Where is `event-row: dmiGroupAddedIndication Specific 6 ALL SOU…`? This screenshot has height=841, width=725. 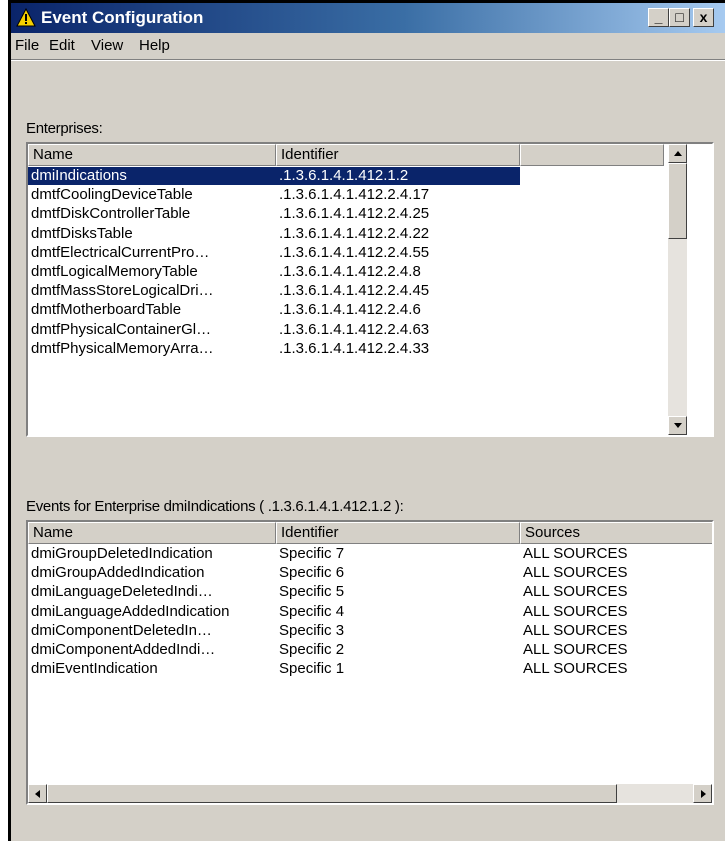 event-row: dmiGroupAddedIndication Specific 6 ALL SOU… is located at coordinates (370, 573).